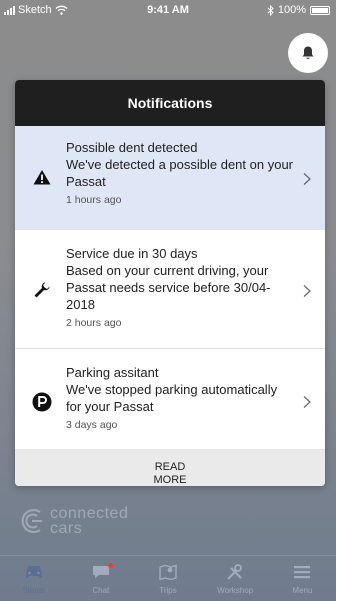  I want to click on tab-label: Workshop, so click(235, 590).